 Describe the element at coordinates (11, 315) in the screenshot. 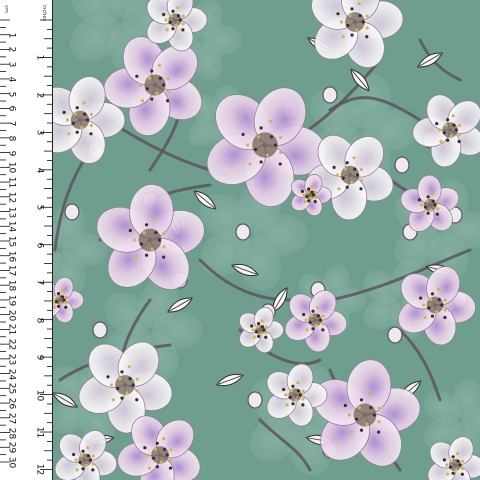

I see `cm-label: 20` at that location.